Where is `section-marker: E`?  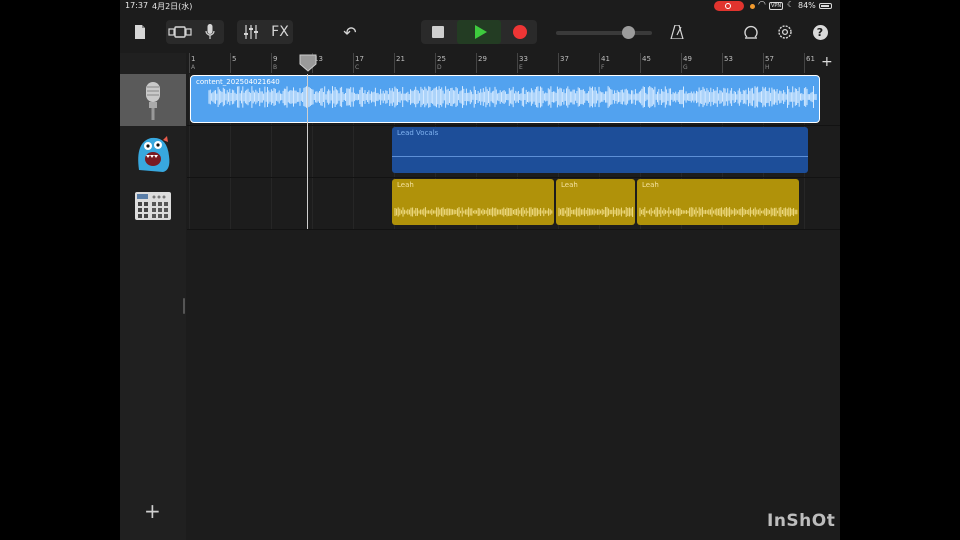
section-marker: E is located at coordinates (521, 67).